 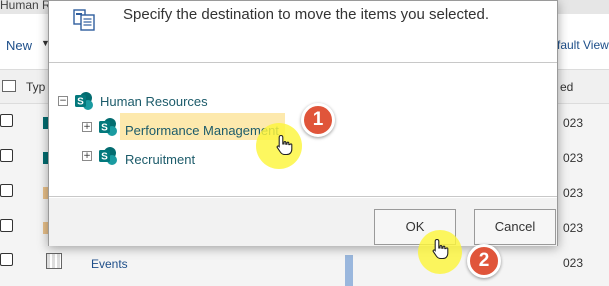 What do you see at coordinates (484, 261) in the screenshot?
I see `step-badge-2: 2` at bounding box center [484, 261].